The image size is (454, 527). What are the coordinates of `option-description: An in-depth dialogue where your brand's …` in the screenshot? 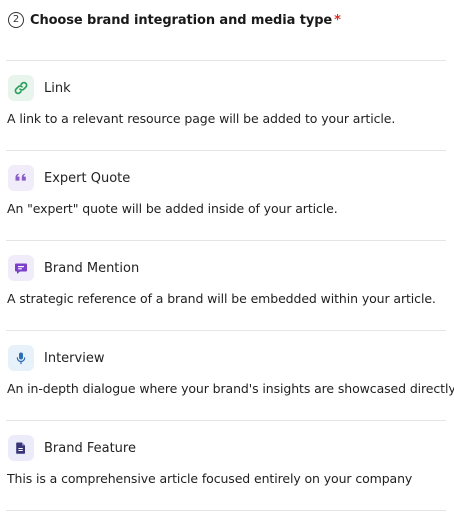 It's located at (230, 388).